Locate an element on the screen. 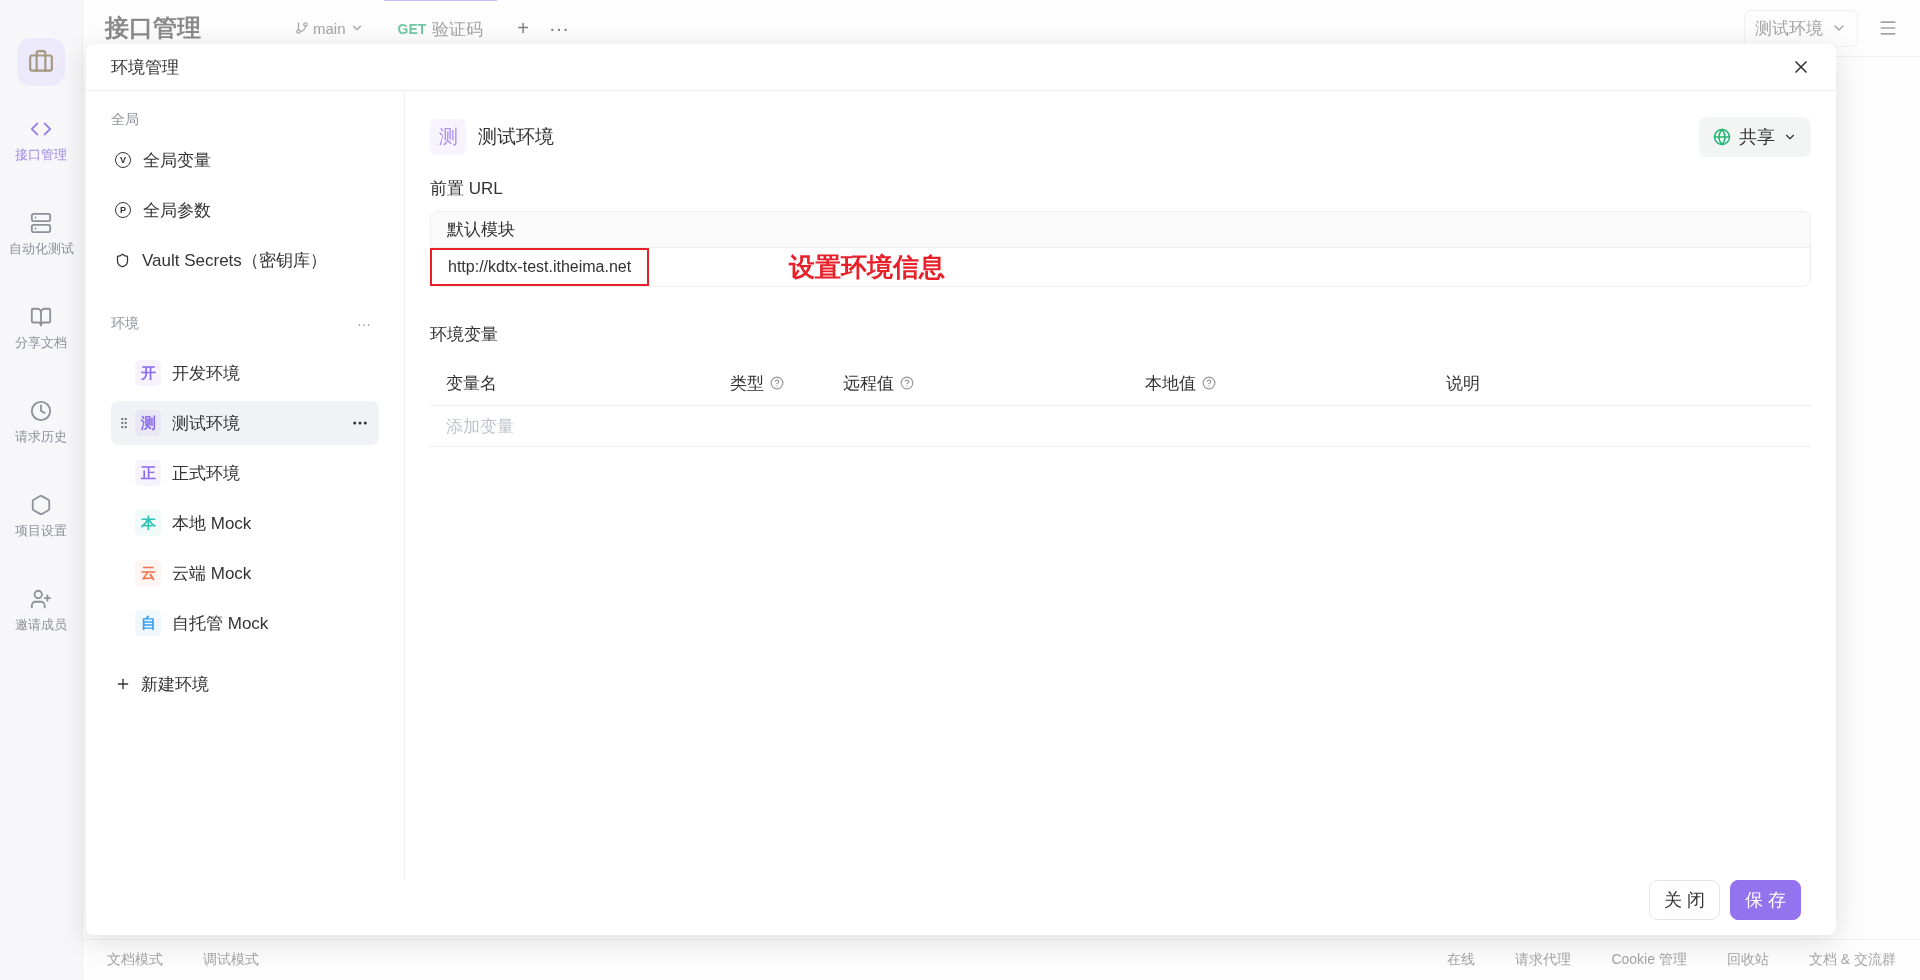 The width and height of the screenshot is (1920, 980). annotation-text: 设置环境信息 is located at coordinates (867, 267).